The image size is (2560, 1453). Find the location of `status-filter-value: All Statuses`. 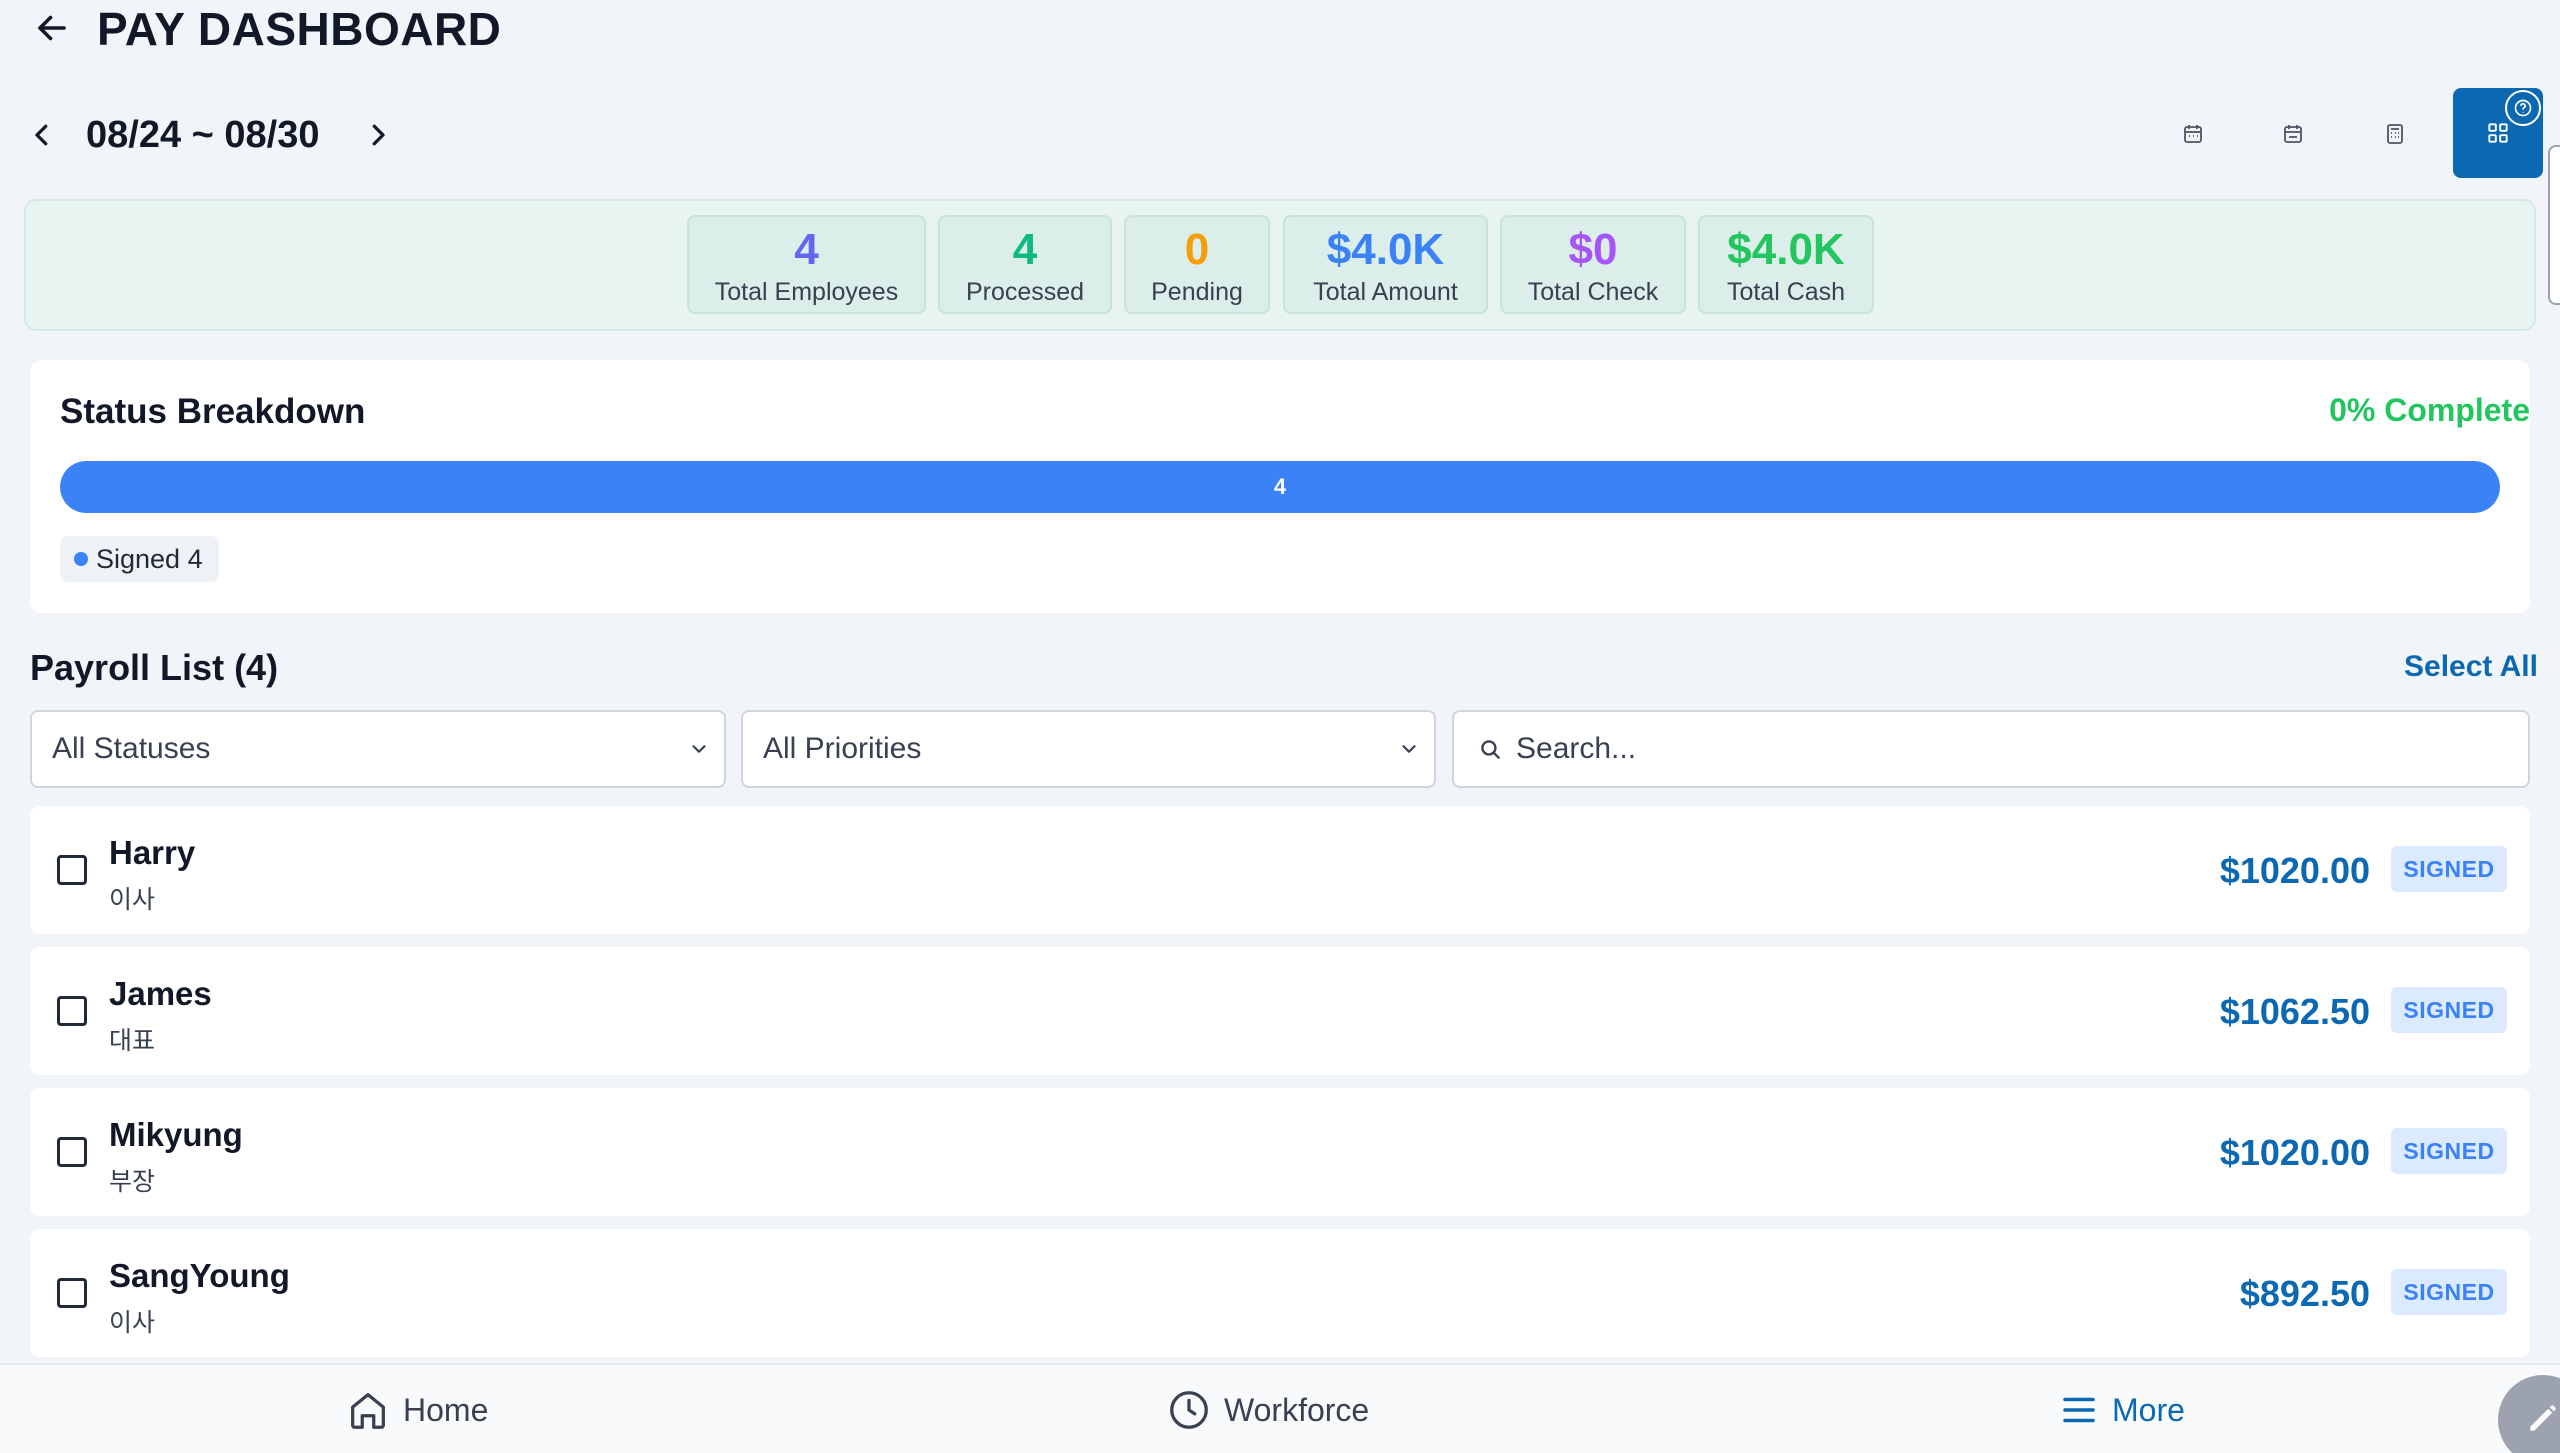

status-filter-value: All Statuses is located at coordinates (131, 748).